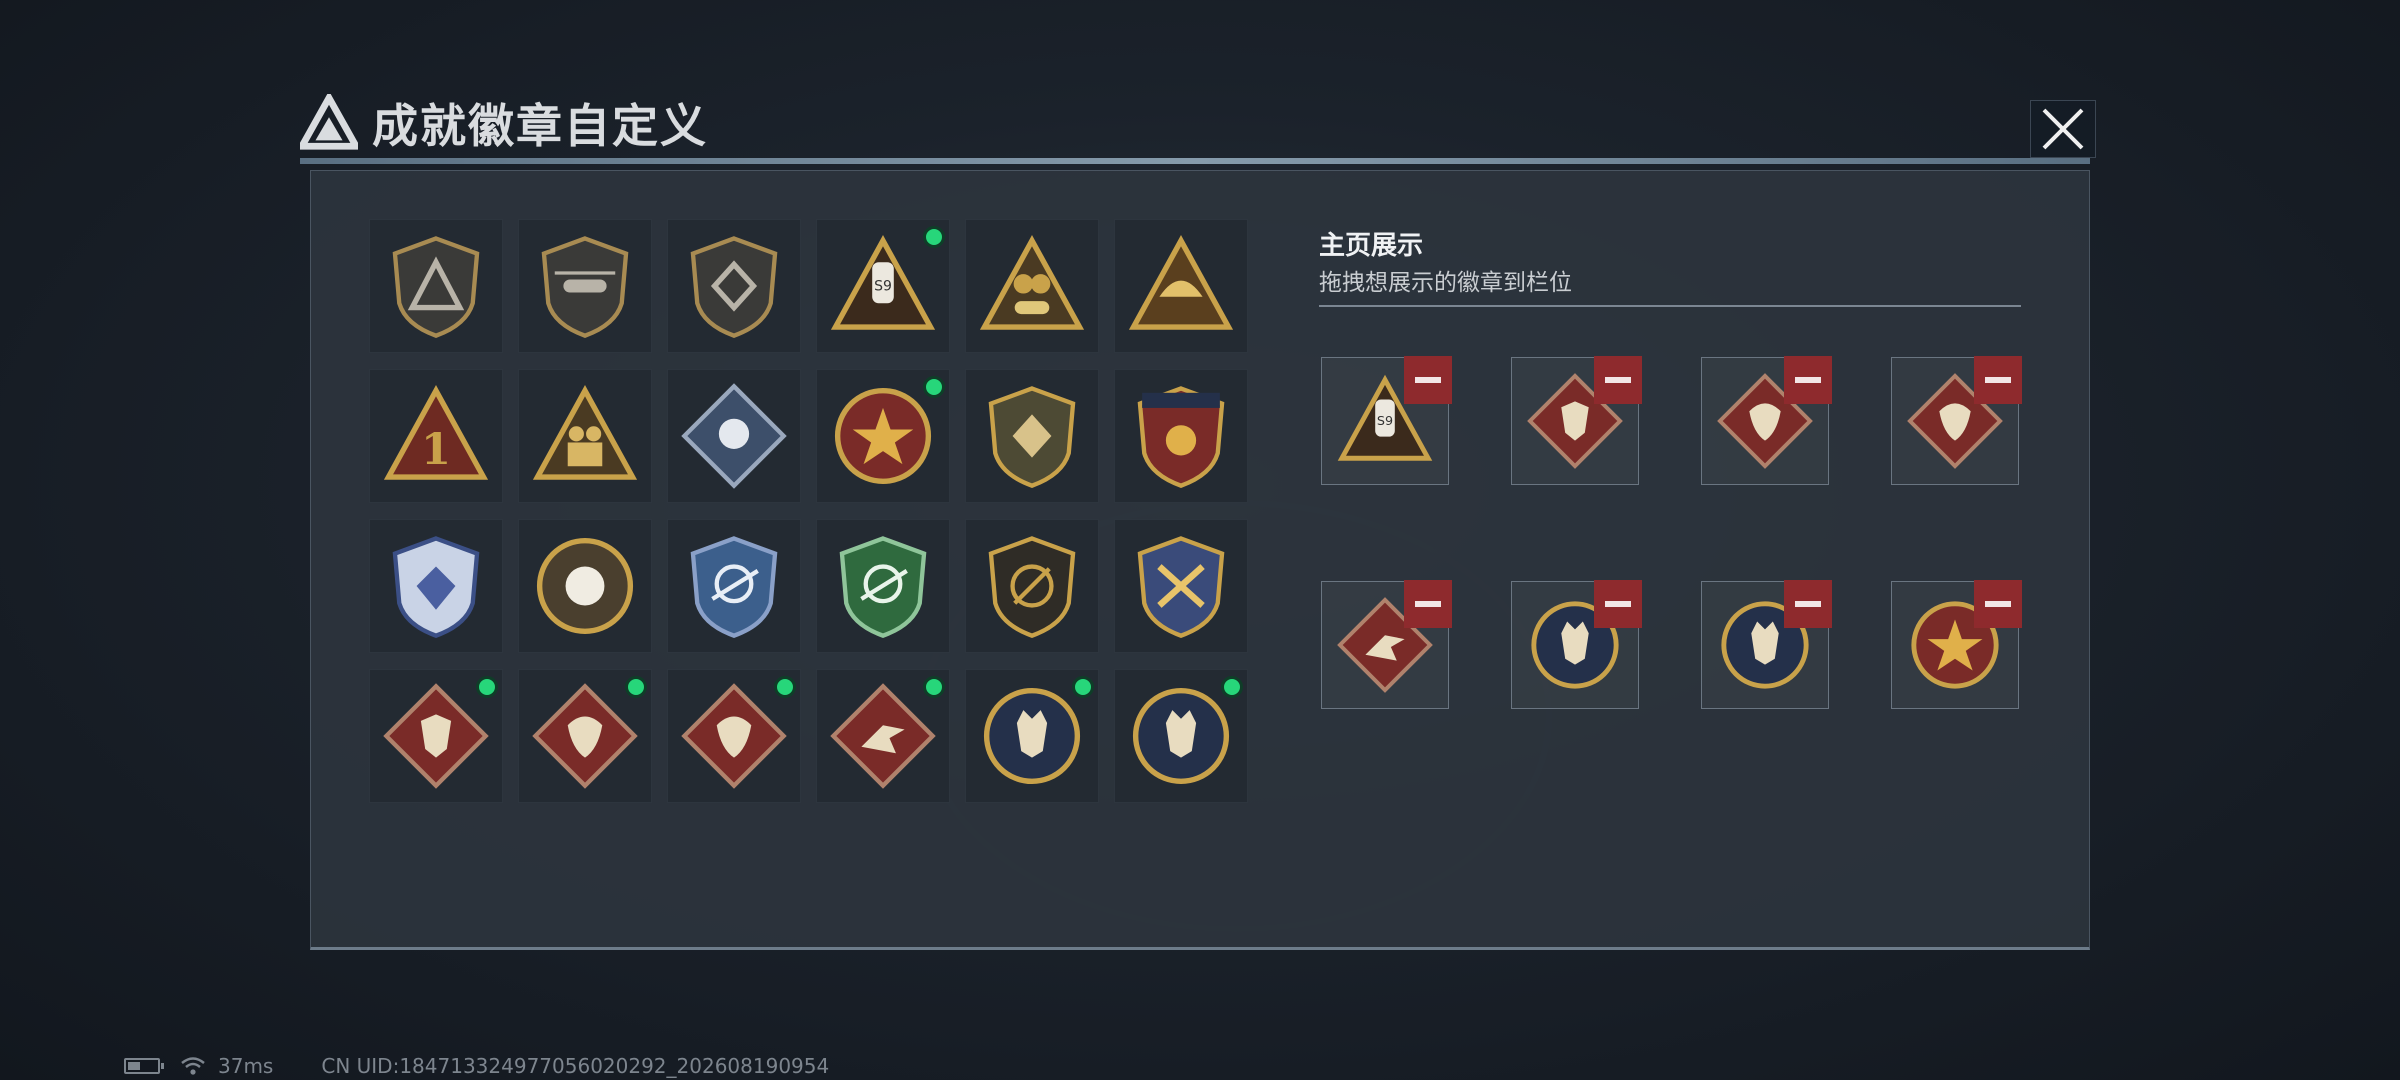 The width and height of the screenshot is (2400, 1080). I want to click on wifi-icon, so click(193, 1066).